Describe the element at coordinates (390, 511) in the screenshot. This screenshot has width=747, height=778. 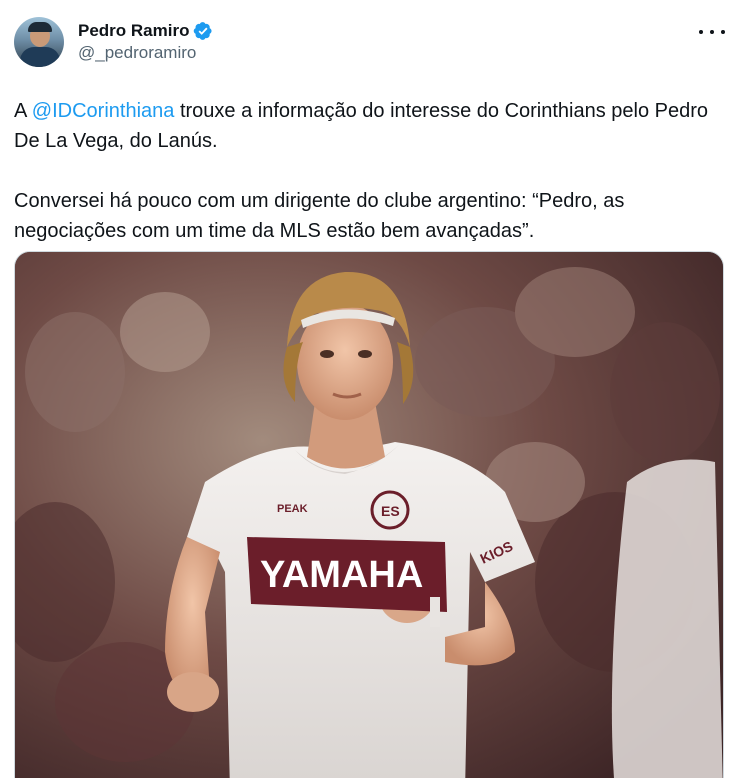
I see `svg-text: ES` at that location.